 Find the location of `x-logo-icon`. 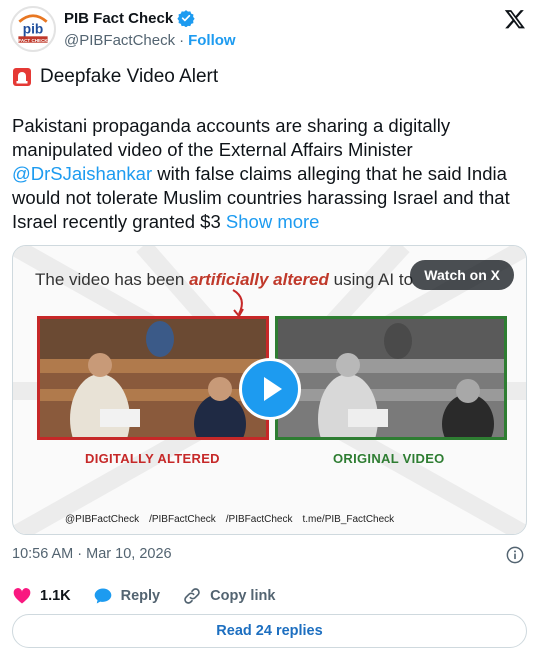

x-logo-icon is located at coordinates (515, 19).